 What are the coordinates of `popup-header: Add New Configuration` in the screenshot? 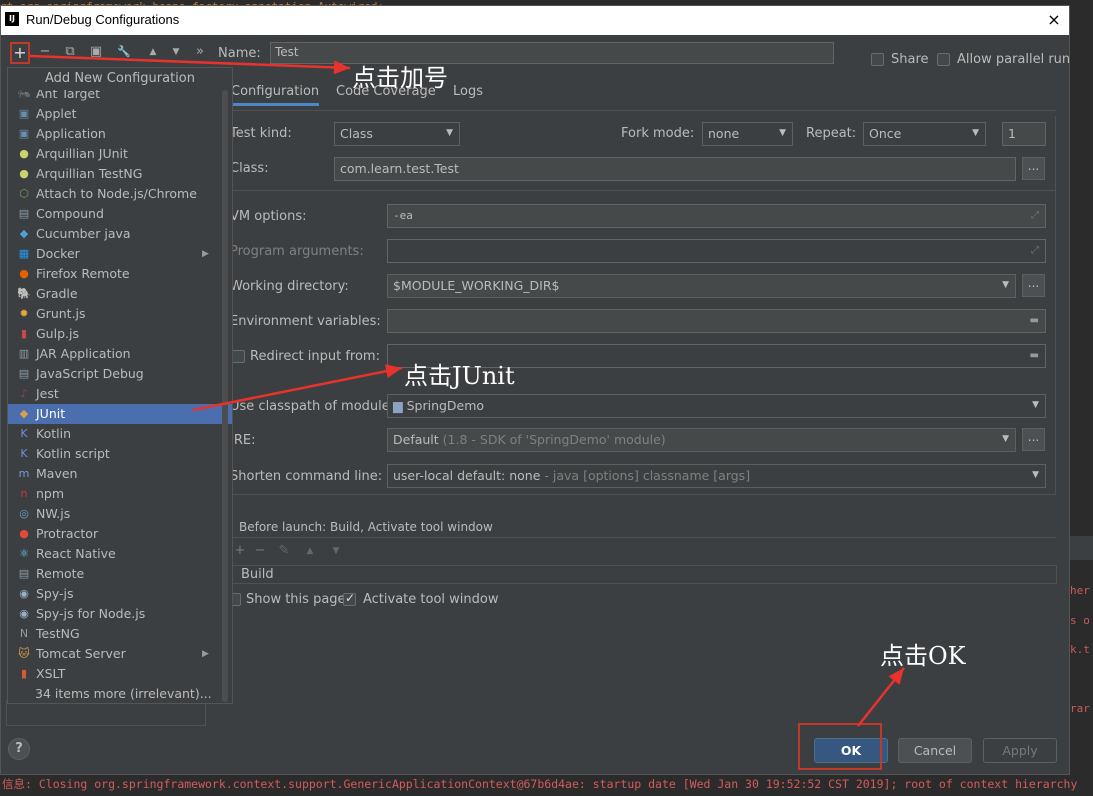 It's located at (120, 79).